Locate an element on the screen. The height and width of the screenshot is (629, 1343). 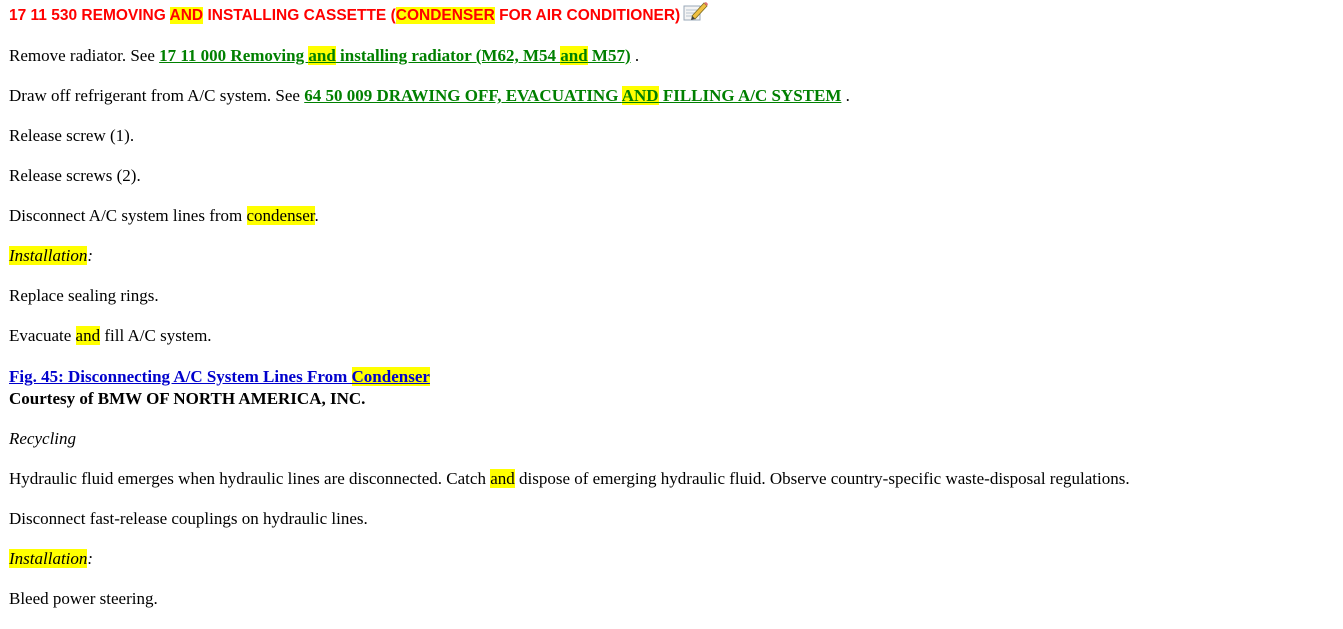
link-text: installing radiator (M62, M54 is located at coordinates (448, 55).